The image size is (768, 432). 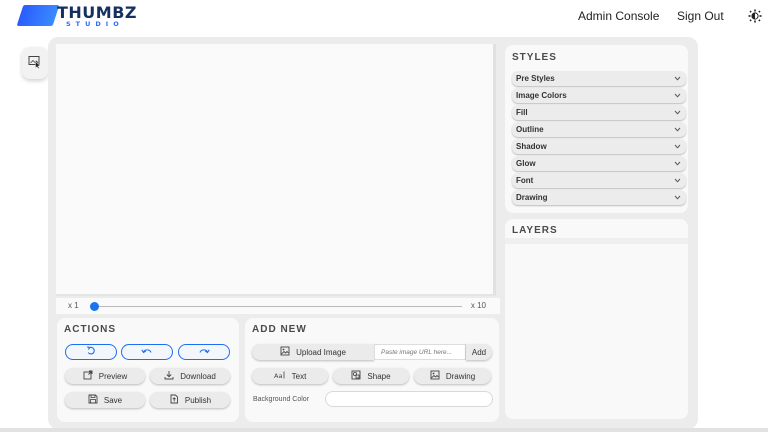 What do you see at coordinates (321, 352) in the screenshot?
I see `upload-image-label: Upload Image` at bounding box center [321, 352].